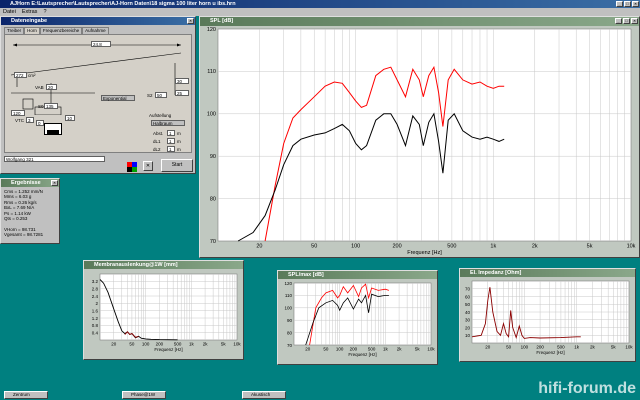  Describe the element at coordinates (158, 133) in the screenshot. I see `abst-label: Abst.` at that location.